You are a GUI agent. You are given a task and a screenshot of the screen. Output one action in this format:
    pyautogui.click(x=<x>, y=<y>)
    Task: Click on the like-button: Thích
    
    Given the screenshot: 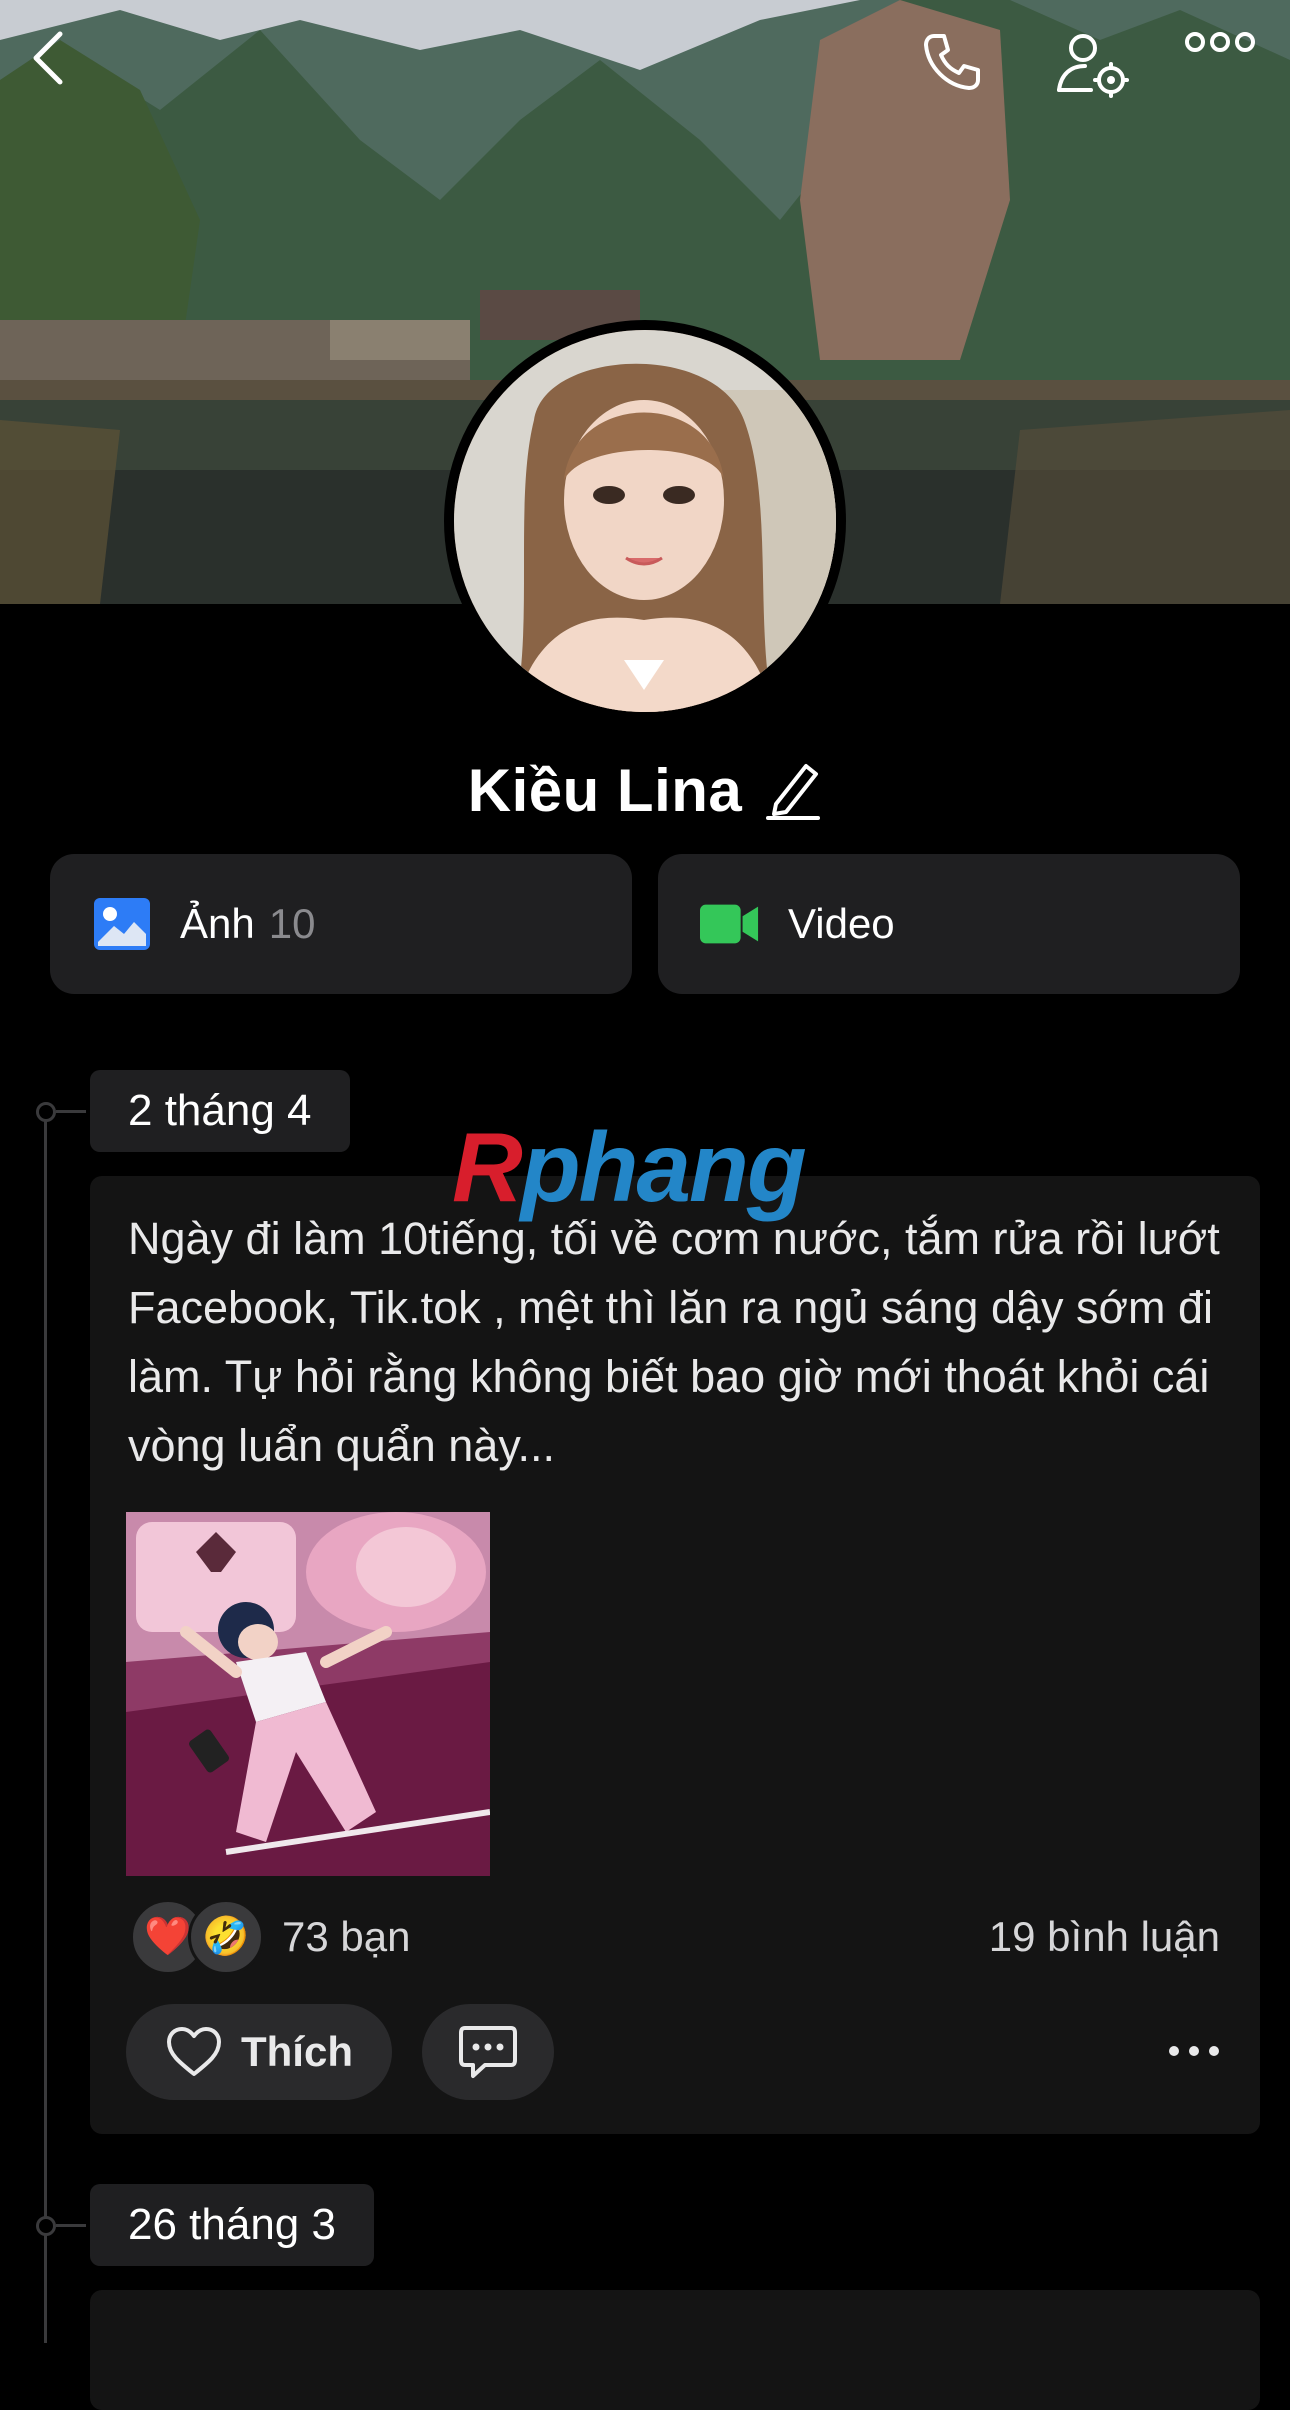 What is the action you would take?
    pyautogui.click(x=259, y=2052)
    